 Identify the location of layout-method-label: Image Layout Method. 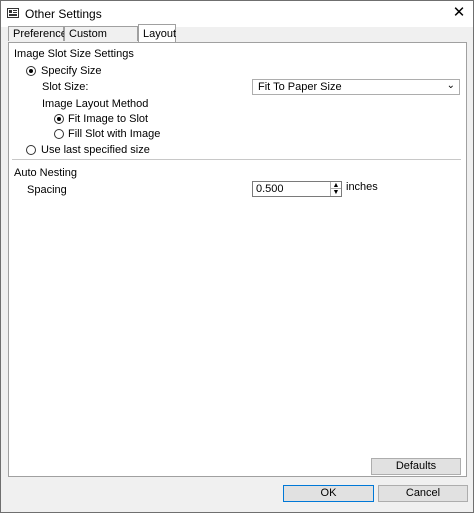
(95, 104).